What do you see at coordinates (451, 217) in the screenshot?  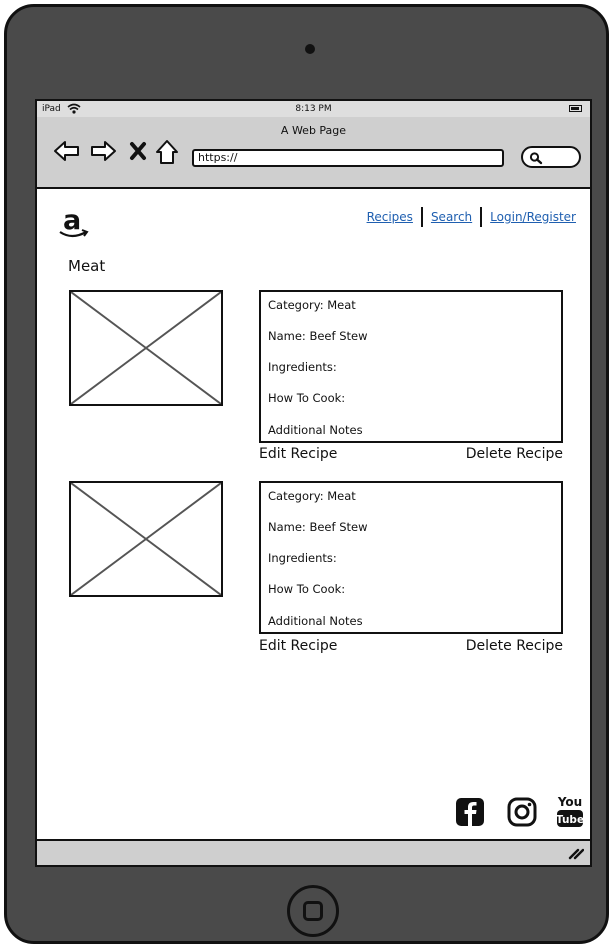 I see `nav-link-search: Search` at bounding box center [451, 217].